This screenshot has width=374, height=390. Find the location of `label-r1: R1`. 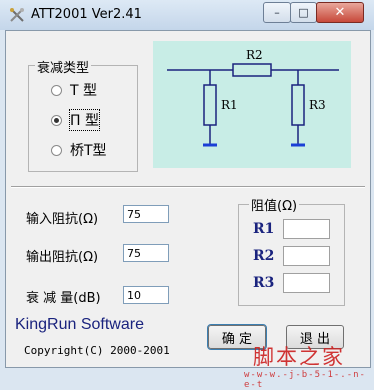

label-r1: R1 is located at coordinates (229, 105).